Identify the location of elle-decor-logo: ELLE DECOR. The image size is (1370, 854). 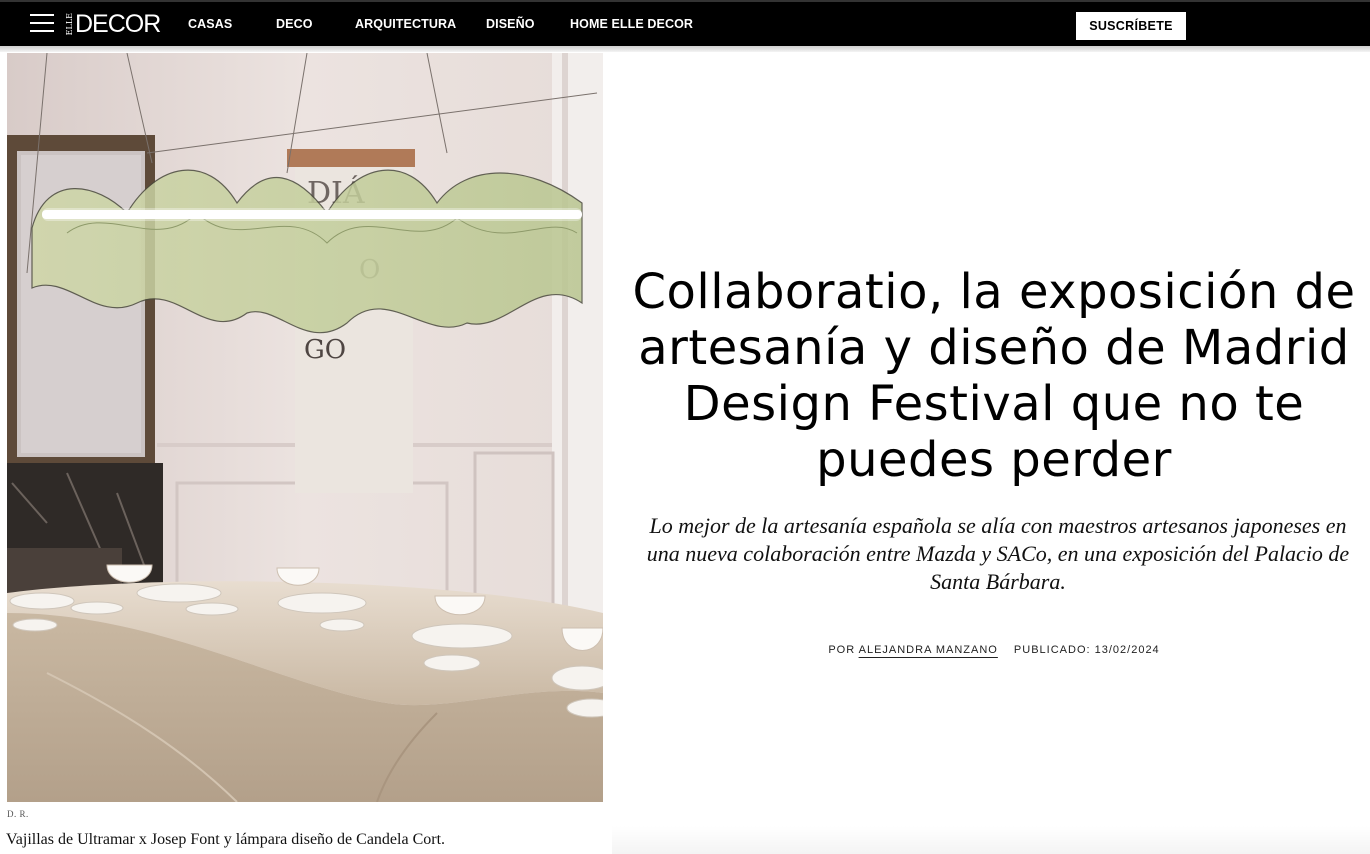
(113, 24).